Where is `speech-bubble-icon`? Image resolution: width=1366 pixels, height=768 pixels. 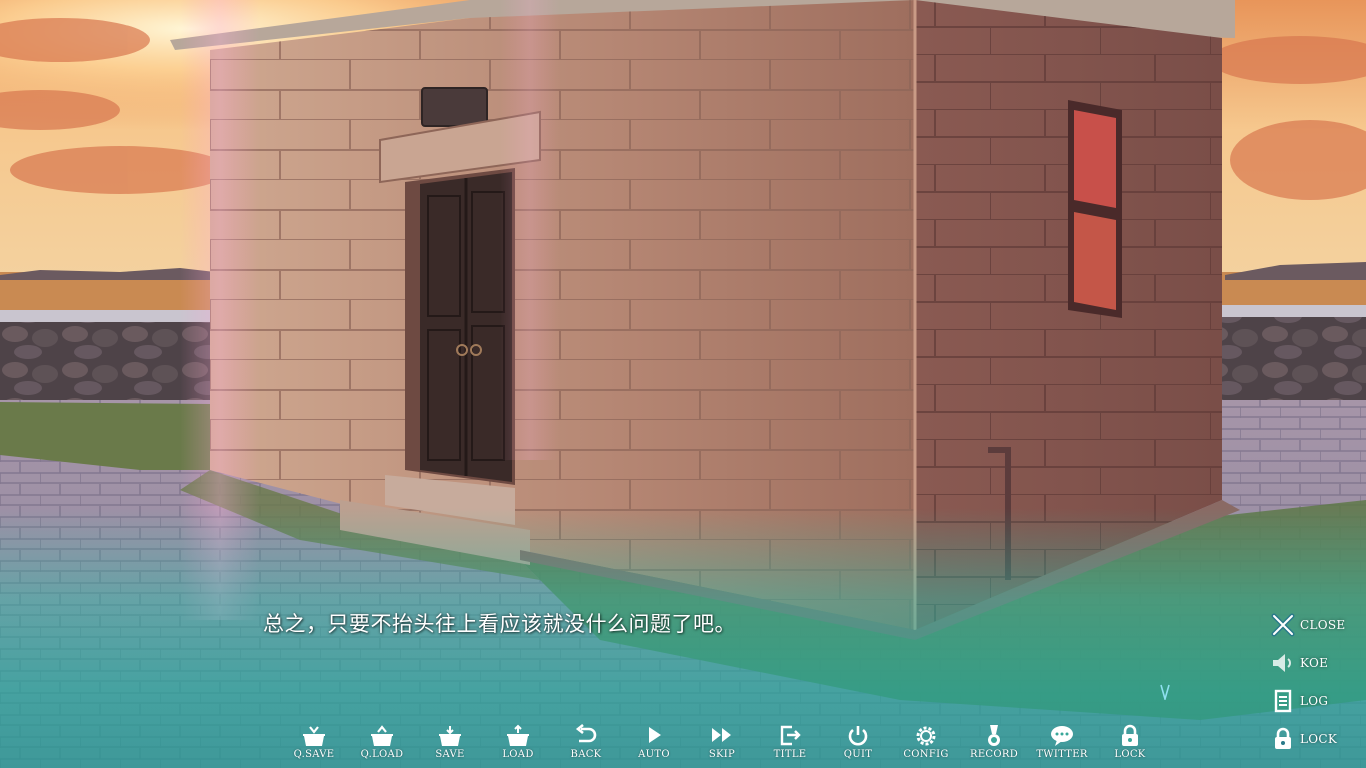
speech-bubble-icon is located at coordinates (1062, 736).